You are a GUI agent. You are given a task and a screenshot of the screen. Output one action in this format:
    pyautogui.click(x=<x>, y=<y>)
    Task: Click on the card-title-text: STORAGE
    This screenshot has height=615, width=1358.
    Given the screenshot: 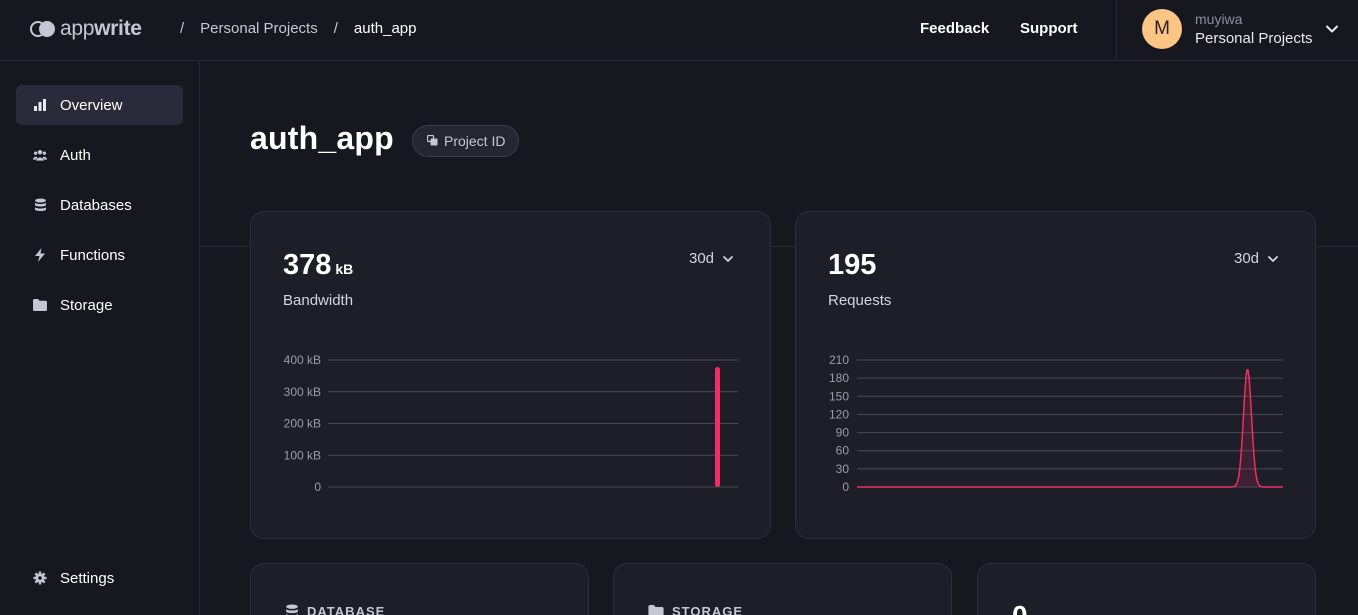 What is the action you would take?
    pyautogui.click(x=708, y=609)
    